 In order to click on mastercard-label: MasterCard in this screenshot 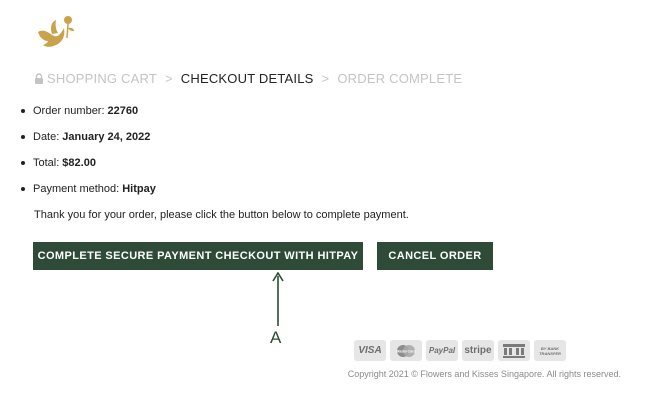, I will do `click(406, 351)`.